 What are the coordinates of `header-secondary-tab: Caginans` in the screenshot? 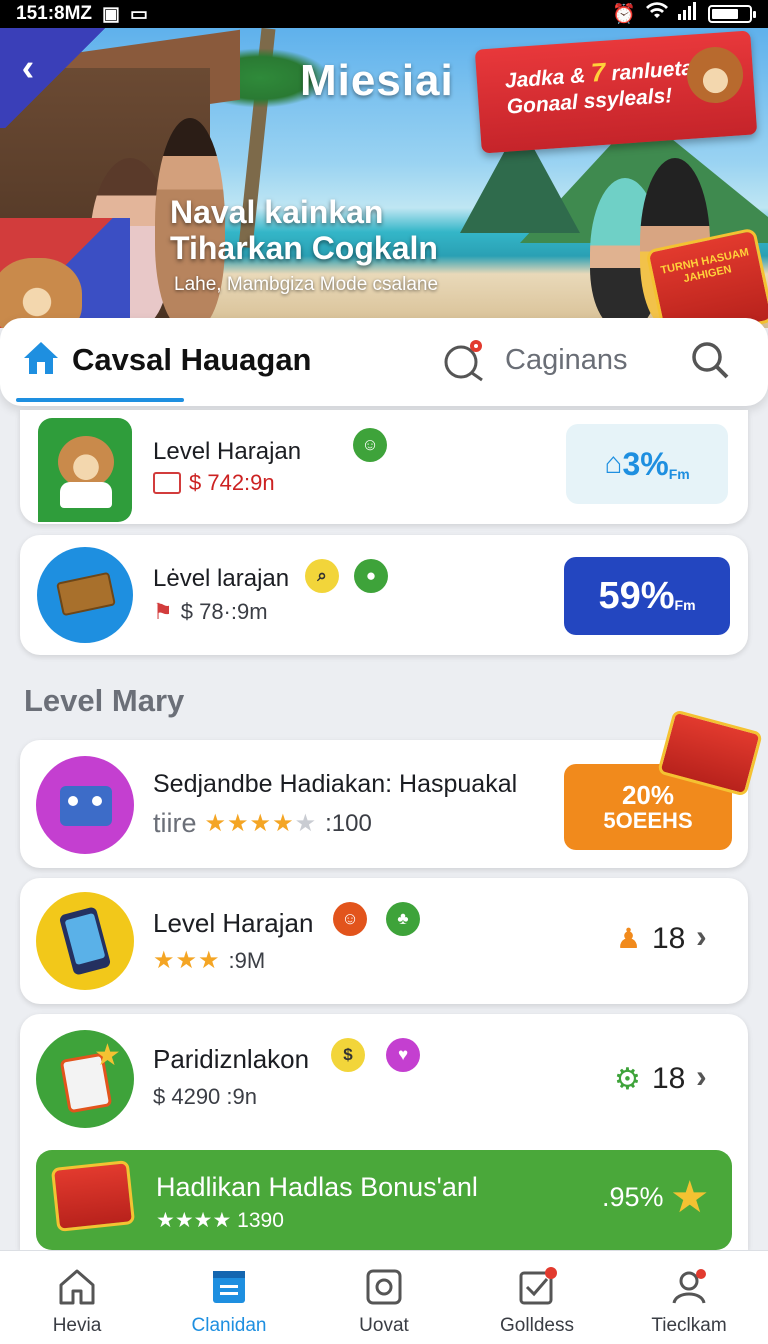 It's located at (566, 360).